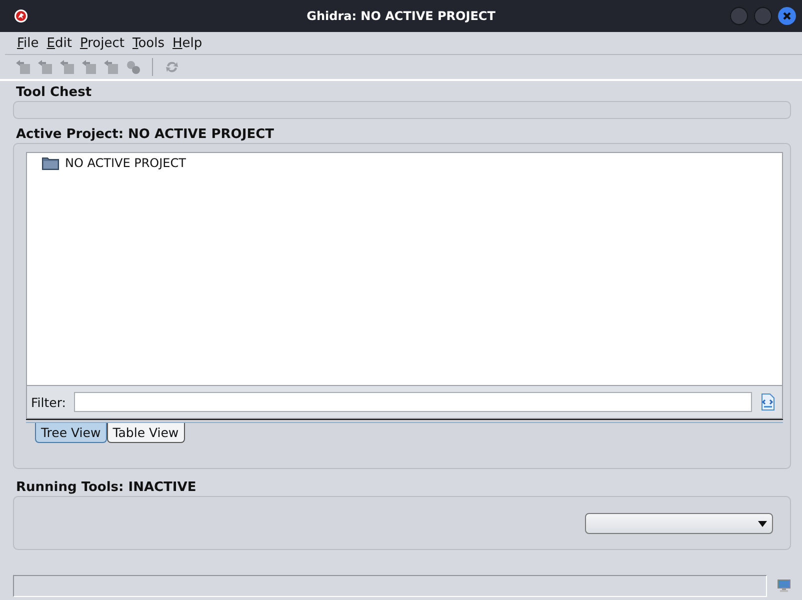 The image size is (802, 600). Describe the element at coordinates (401, 16) in the screenshot. I see `window-title: Ghidra: NO ACTIVE PROJECT` at that location.